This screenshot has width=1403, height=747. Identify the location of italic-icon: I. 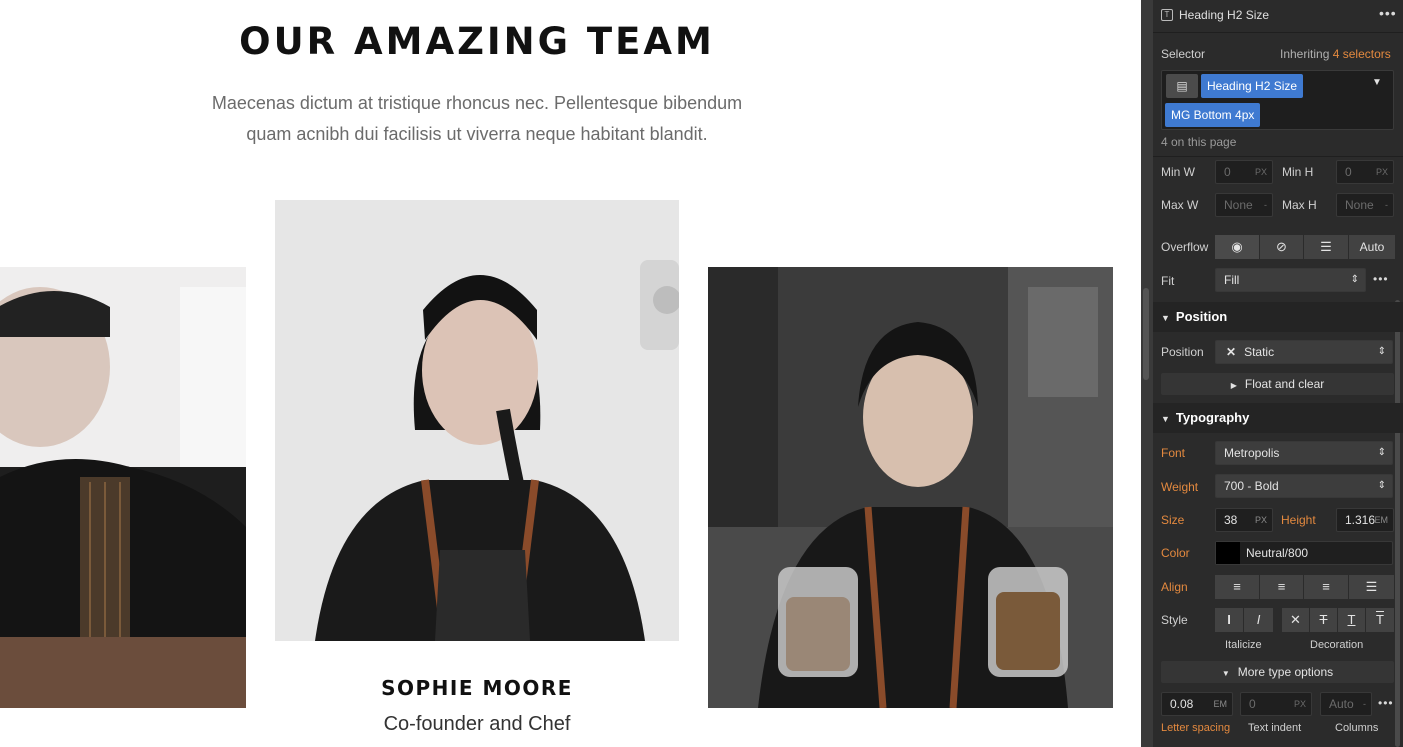
(1258, 620).